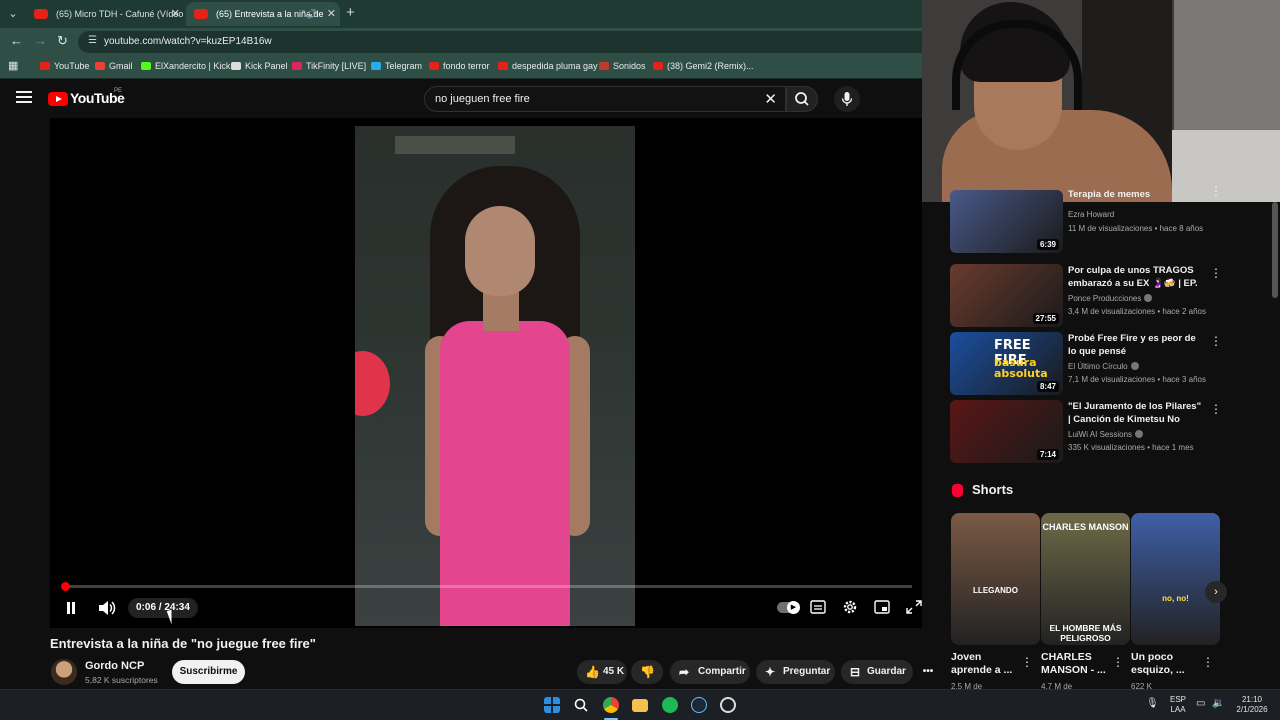 The width and height of the screenshot is (1280, 720). Describe the element at coordinates (208, 672) in the screenshot. I see `subscribe-button: Suscribirme` at that location.